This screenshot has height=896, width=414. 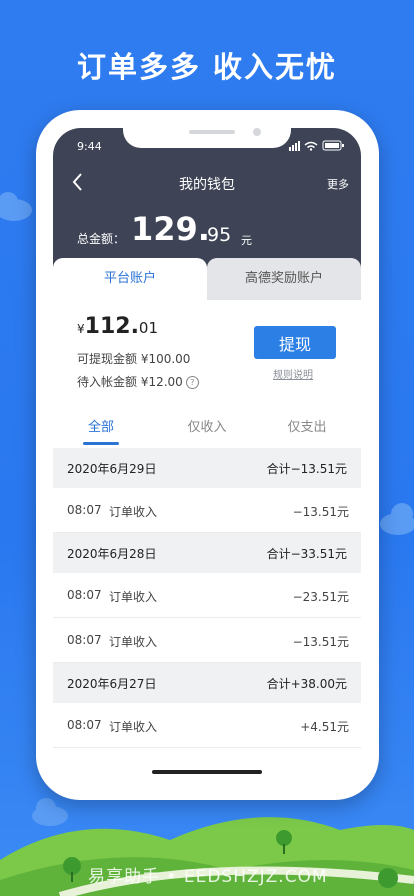 What do you see at coordinates (207, 772) in the screenshot?
I see `home-indicator` at bounding box center [207, 772].